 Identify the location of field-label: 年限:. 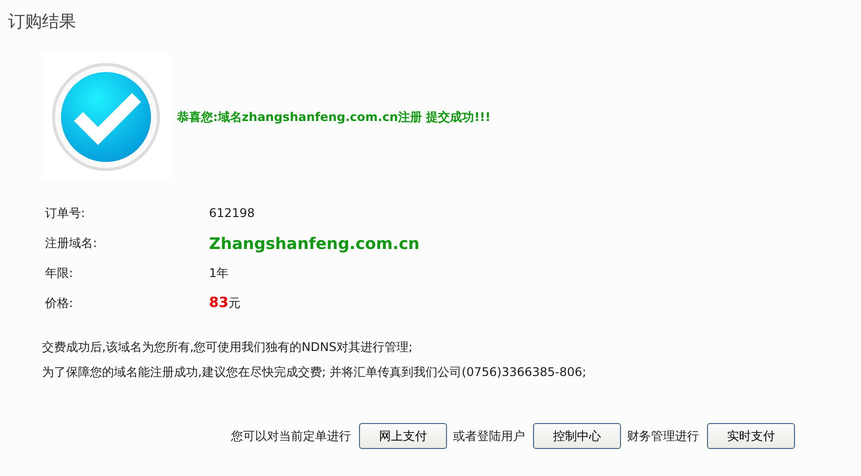
(59, 273).